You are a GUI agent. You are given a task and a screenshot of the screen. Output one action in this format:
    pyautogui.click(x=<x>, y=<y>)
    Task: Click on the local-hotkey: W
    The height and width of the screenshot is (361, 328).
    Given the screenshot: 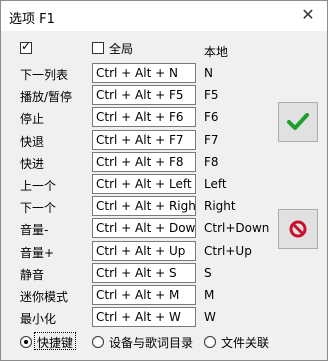 What is the action you would take?
    pyautogui.click(x=210, y=317)
    